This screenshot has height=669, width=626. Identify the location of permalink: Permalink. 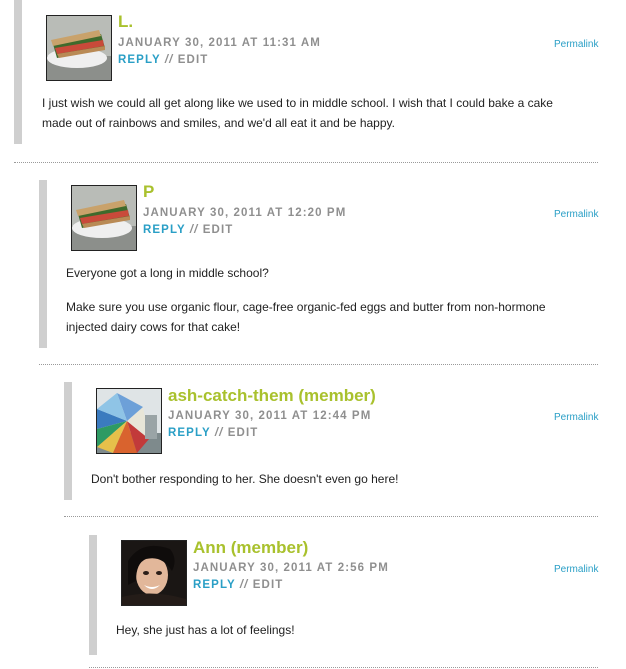
(576, 569).